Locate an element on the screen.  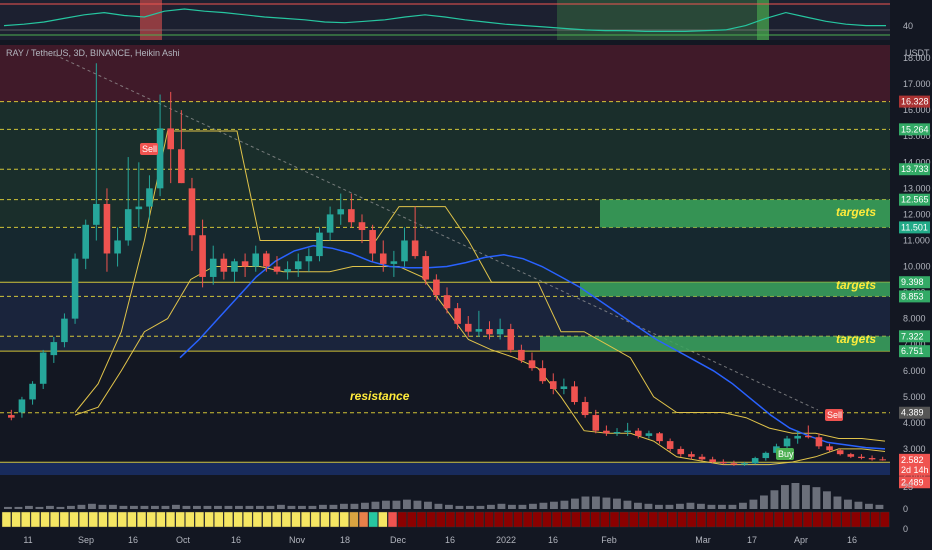
price-tick: 12.000 is located at coordinates (917, 214).